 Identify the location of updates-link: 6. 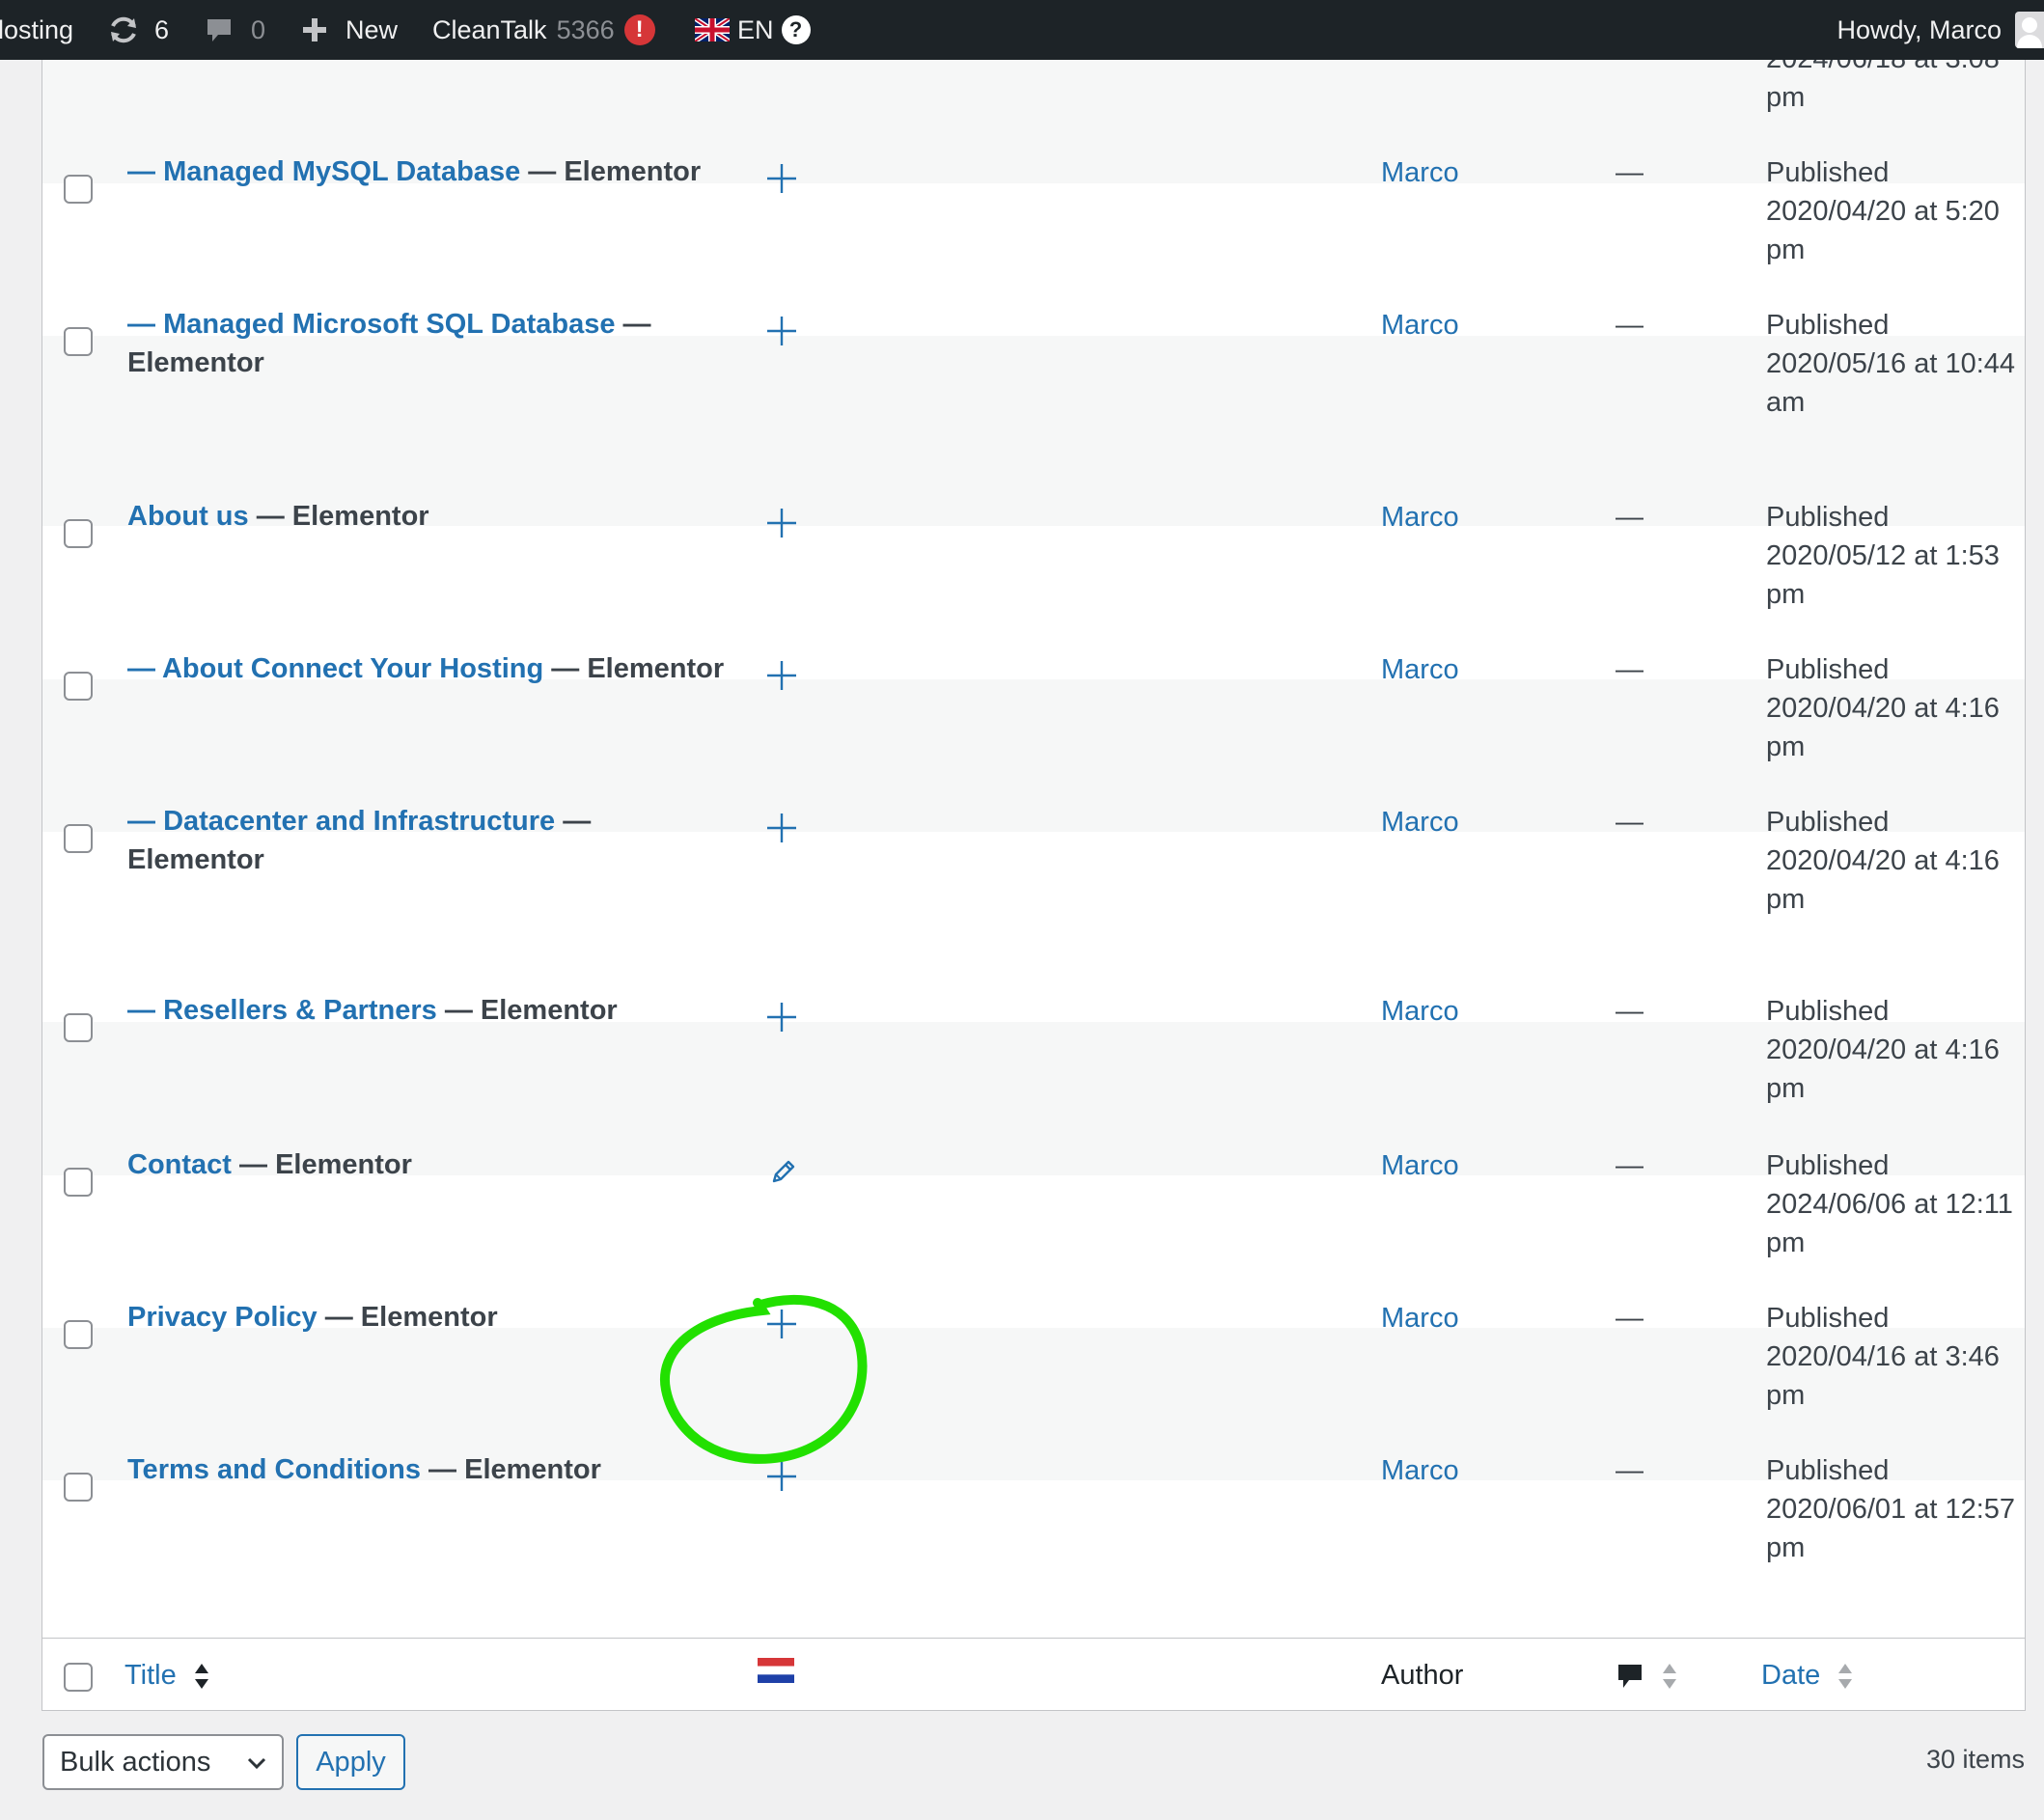
(137, 30).